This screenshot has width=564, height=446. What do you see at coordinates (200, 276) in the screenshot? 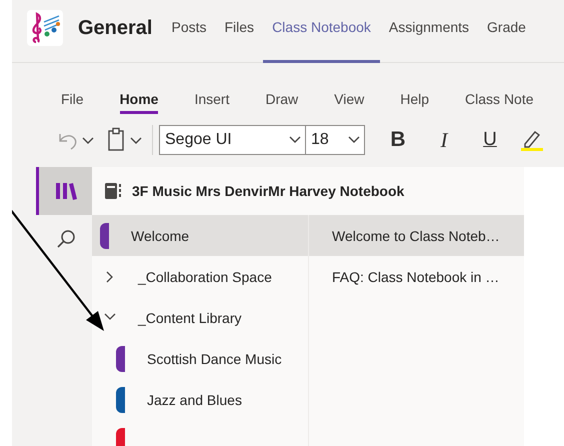
I see `section-group: _Collaboration Space` at bounding box center [200, 276].